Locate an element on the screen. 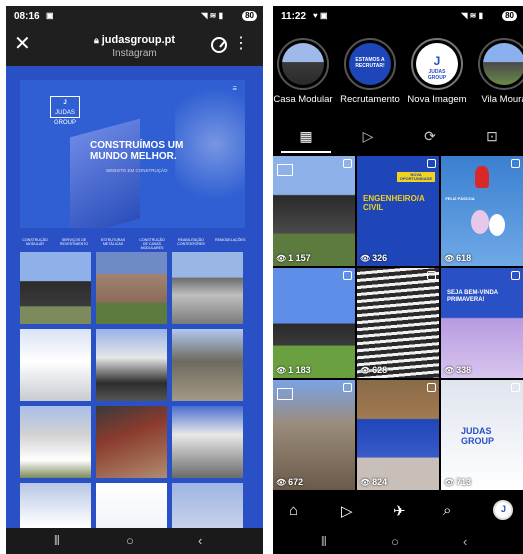 The height and width of the screenshot is (554, 523). site-nav-item: REABILITAÇÃO CONTENTORES is located at coordinates (191, 244).